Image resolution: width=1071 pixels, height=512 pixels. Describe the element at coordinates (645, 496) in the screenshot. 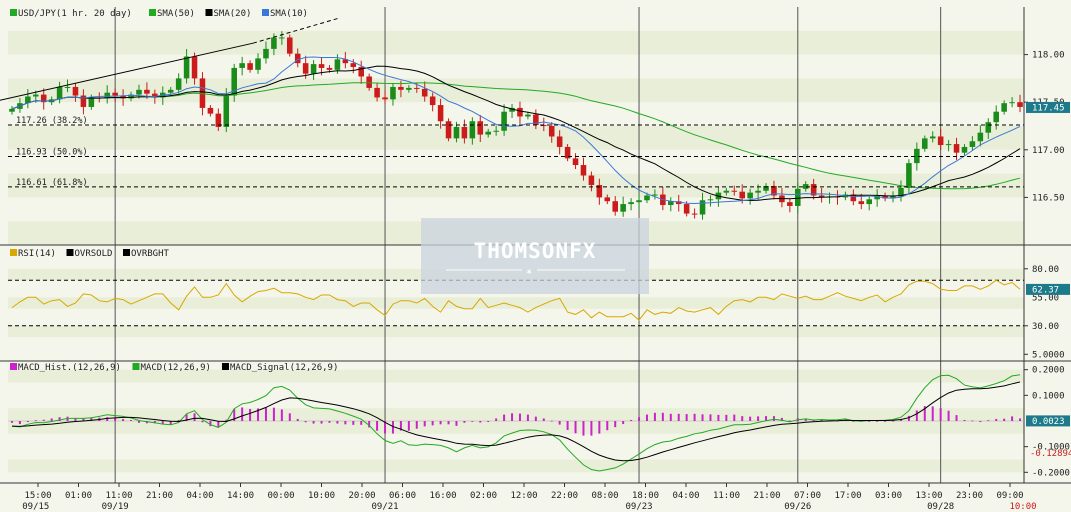

I see `x-tick-label: 18:00` at that location.